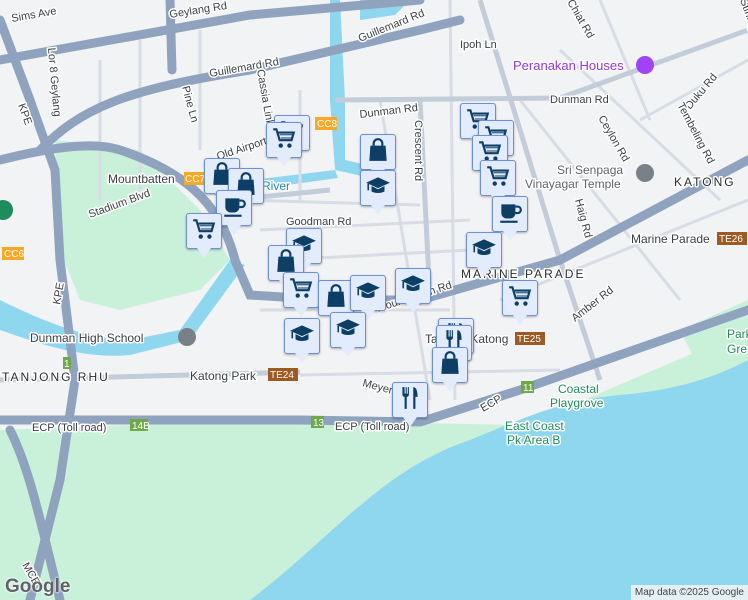 This screenshot has height=600, width=748. I want to click on svg-text: Pine Ln, so click(189, 104).